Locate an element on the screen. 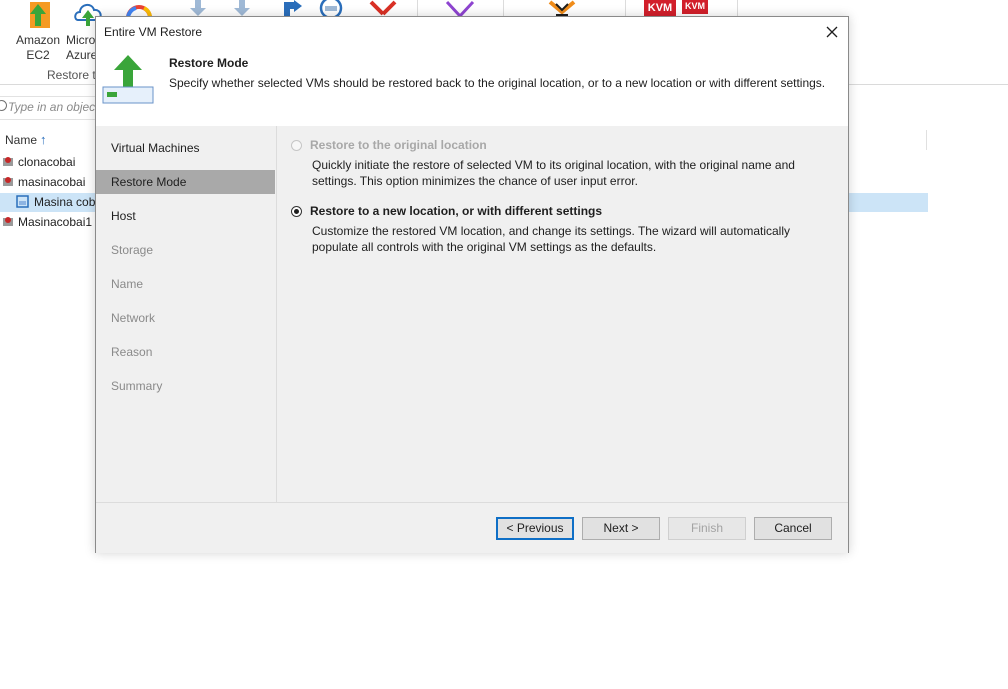 The height and width of the screenshot is (689, 1008). cancel-button: Cancel is located at coordinates (793, 528).